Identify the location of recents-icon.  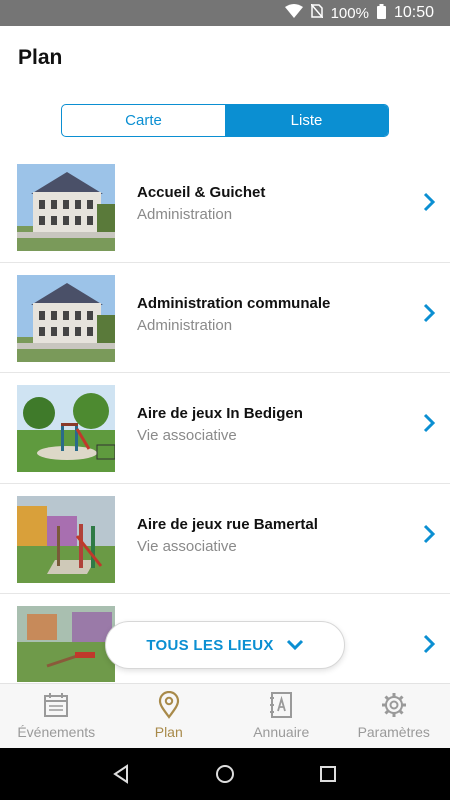
(328, 774).